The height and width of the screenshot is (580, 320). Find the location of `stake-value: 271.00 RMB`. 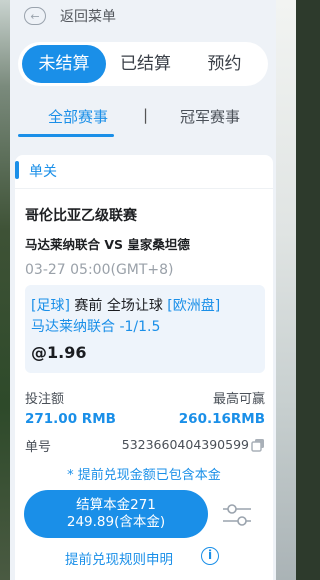

stake-value: 271.00 RMB is located at coordinates (70, 419).